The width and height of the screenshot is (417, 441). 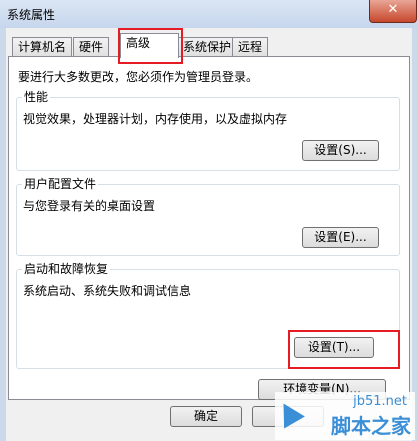 I want to click on tab-remote: 远程, so click(x=250, y=46).